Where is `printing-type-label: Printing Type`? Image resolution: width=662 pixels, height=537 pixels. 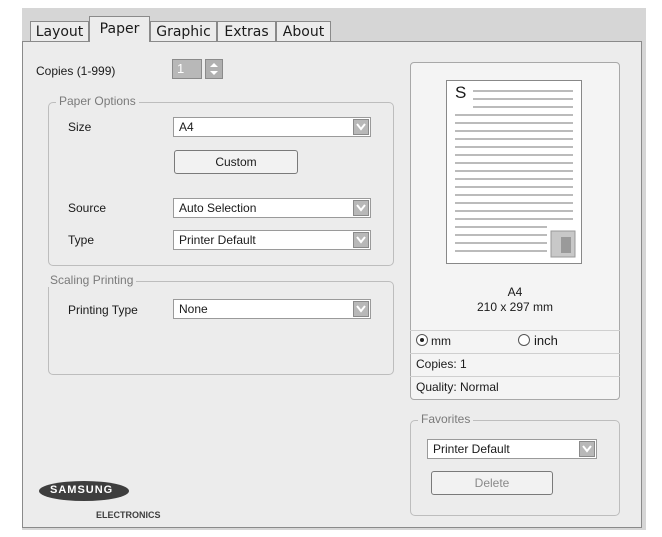 printing-type-label: Printing Type is located at coordinates (103, 310).